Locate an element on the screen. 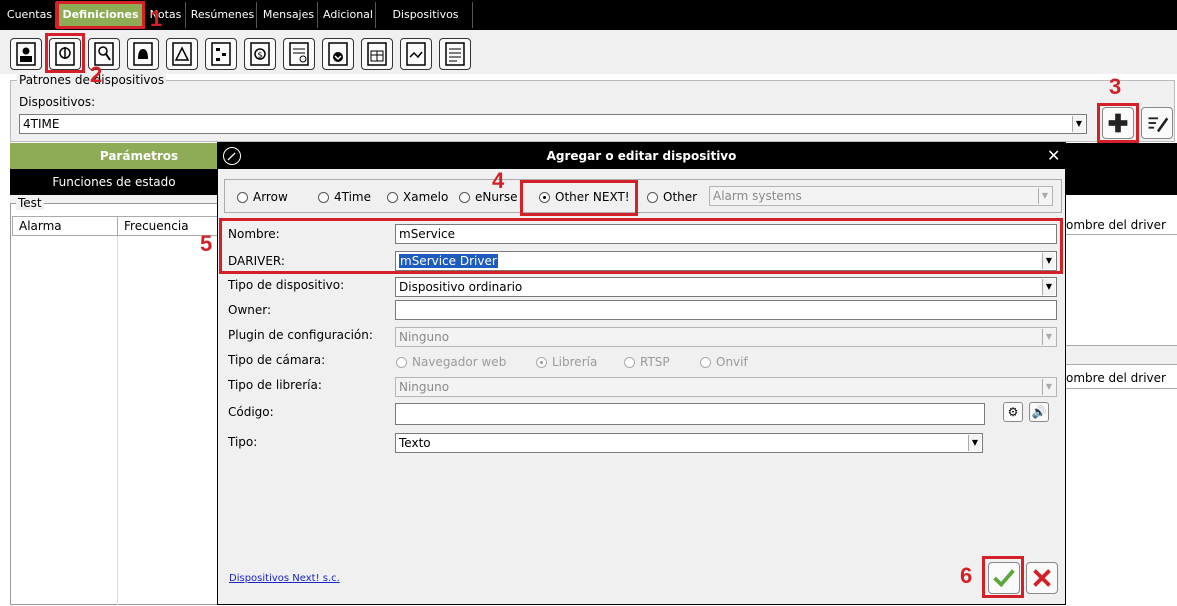  col-driver-name-2: ombre del driver is located at coordinates (1116, 378).